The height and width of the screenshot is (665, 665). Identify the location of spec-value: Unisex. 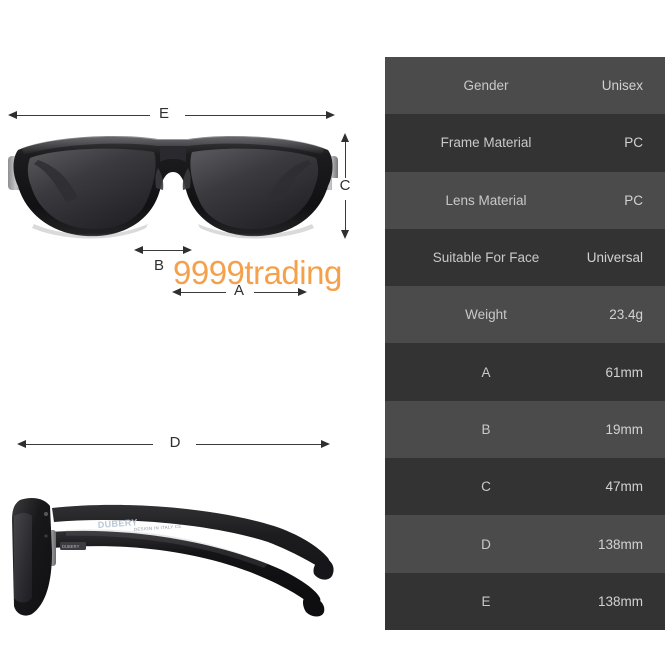
(622, 86).